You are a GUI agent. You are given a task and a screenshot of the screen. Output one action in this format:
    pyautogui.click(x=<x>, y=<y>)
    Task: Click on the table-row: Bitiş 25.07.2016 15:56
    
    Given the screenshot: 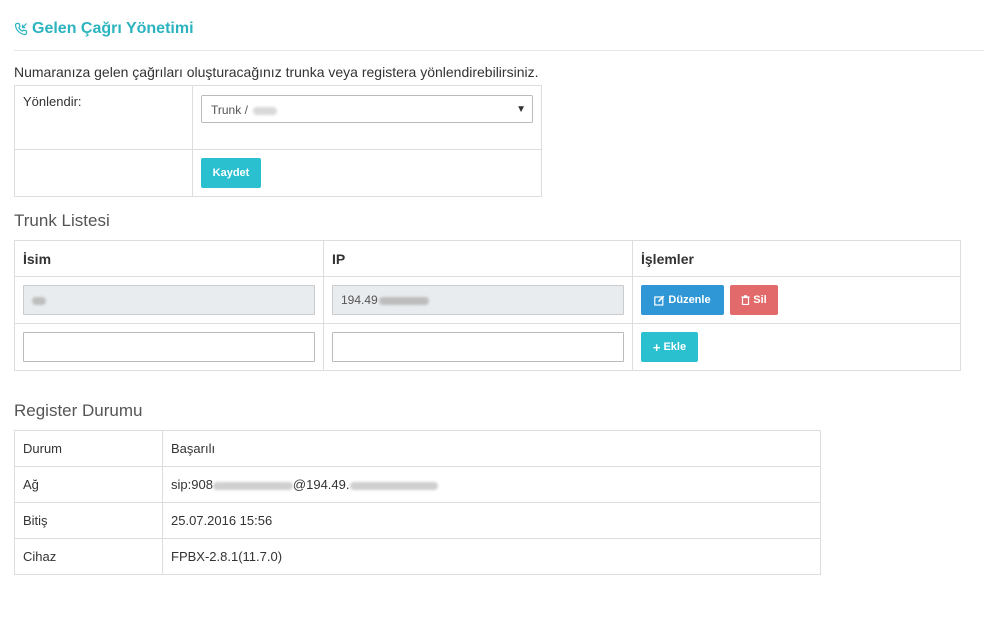 What is the action you would take?
    pyautogui.click(x=417, y=520)
    